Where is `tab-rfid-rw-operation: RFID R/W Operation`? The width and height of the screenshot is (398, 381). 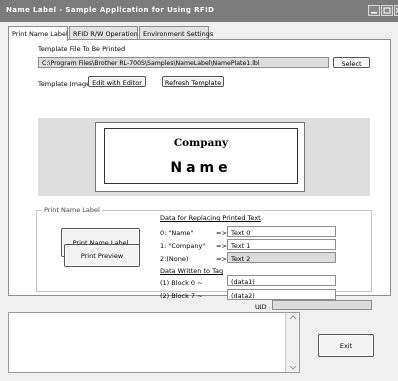 tab-rfid-rw-operation: RFID R/W Operation is located at coordinates (103, 33).